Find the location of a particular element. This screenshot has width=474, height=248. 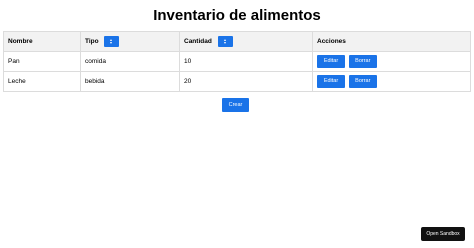

cell-tipo: comida is located at coordinates (130, 61).